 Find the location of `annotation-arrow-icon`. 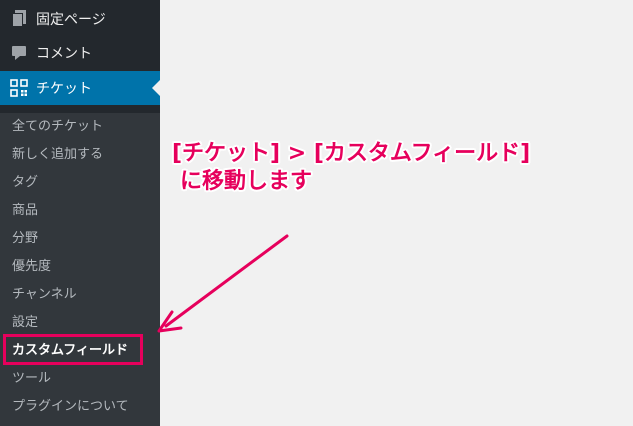

annotation-arrow-icon is located at coordinates (223, 283).